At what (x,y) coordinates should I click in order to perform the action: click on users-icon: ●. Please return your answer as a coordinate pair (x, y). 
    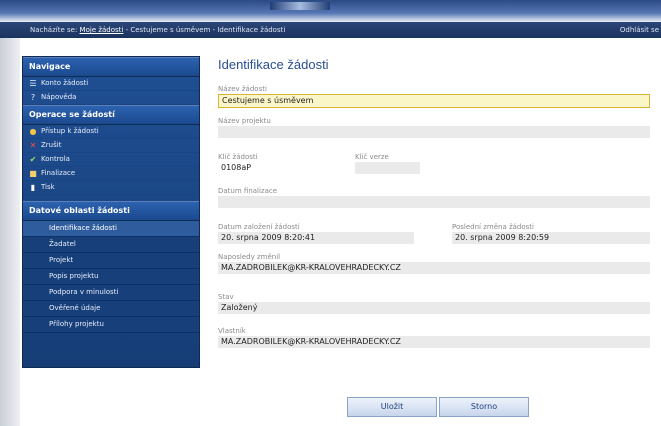
    Looking at the image, I should click on (33, 131).